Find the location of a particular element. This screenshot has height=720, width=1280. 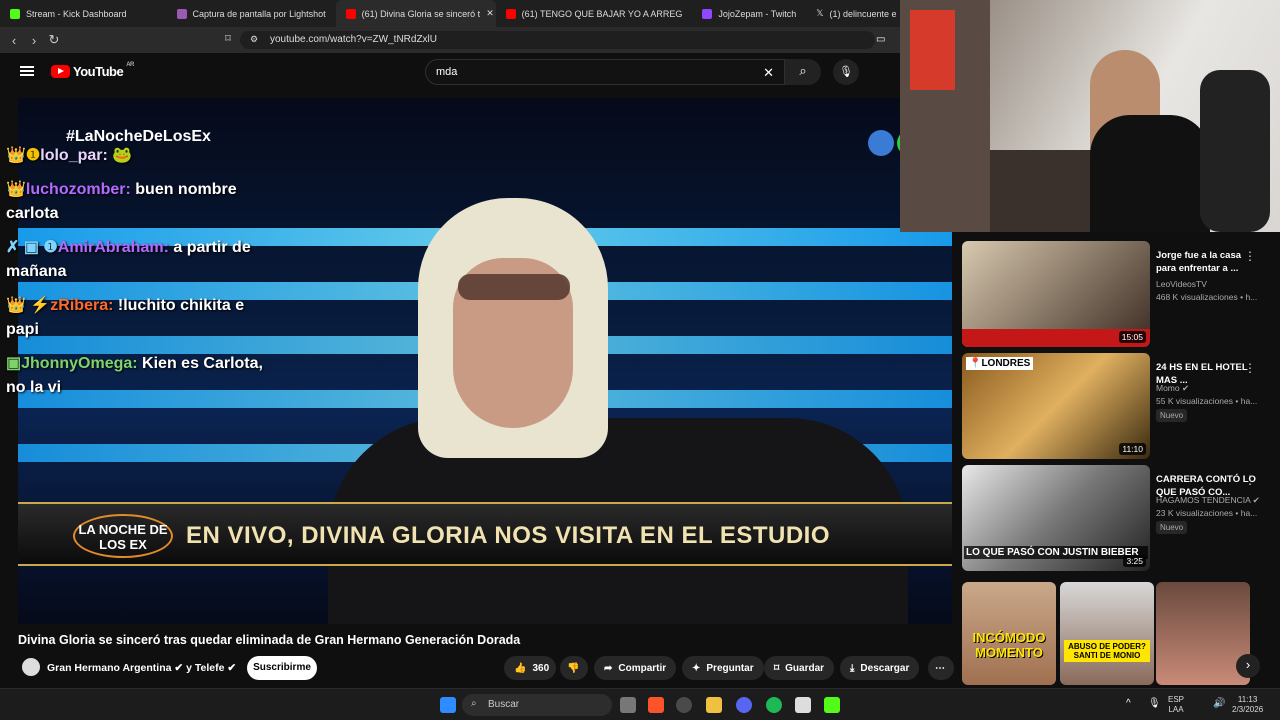

webcam-overlay is located at coordinates (1090, 116).